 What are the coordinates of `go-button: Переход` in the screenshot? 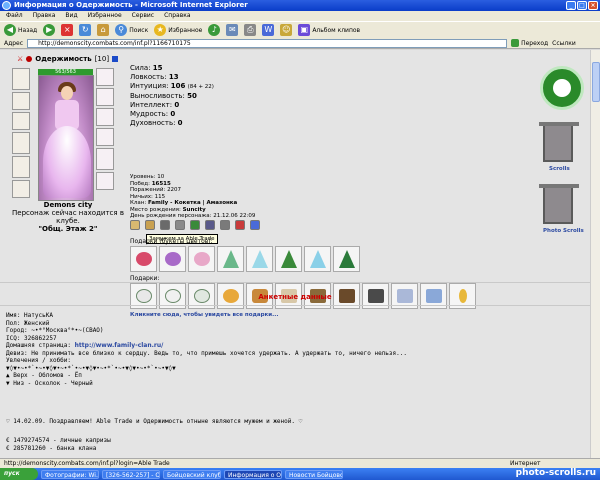 It's located at (529, 43).